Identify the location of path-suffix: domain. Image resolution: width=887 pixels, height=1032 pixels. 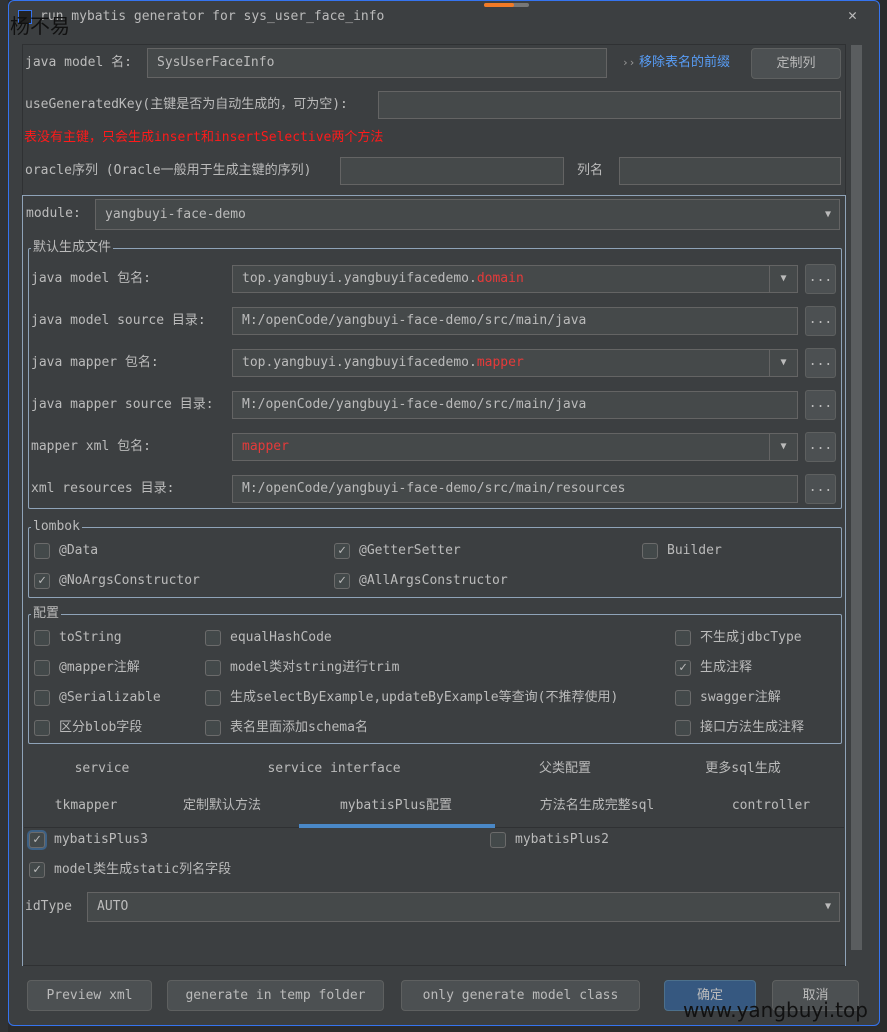
(500, 278).